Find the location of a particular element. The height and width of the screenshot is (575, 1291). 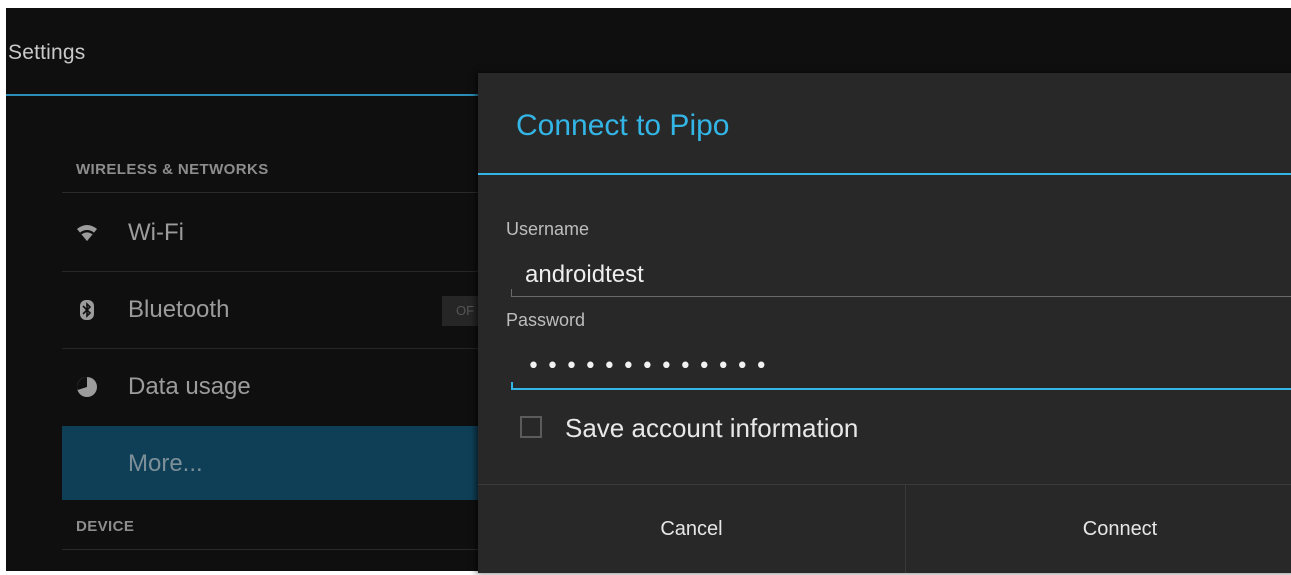

username-label: Username is located at coordinates (548, 229).